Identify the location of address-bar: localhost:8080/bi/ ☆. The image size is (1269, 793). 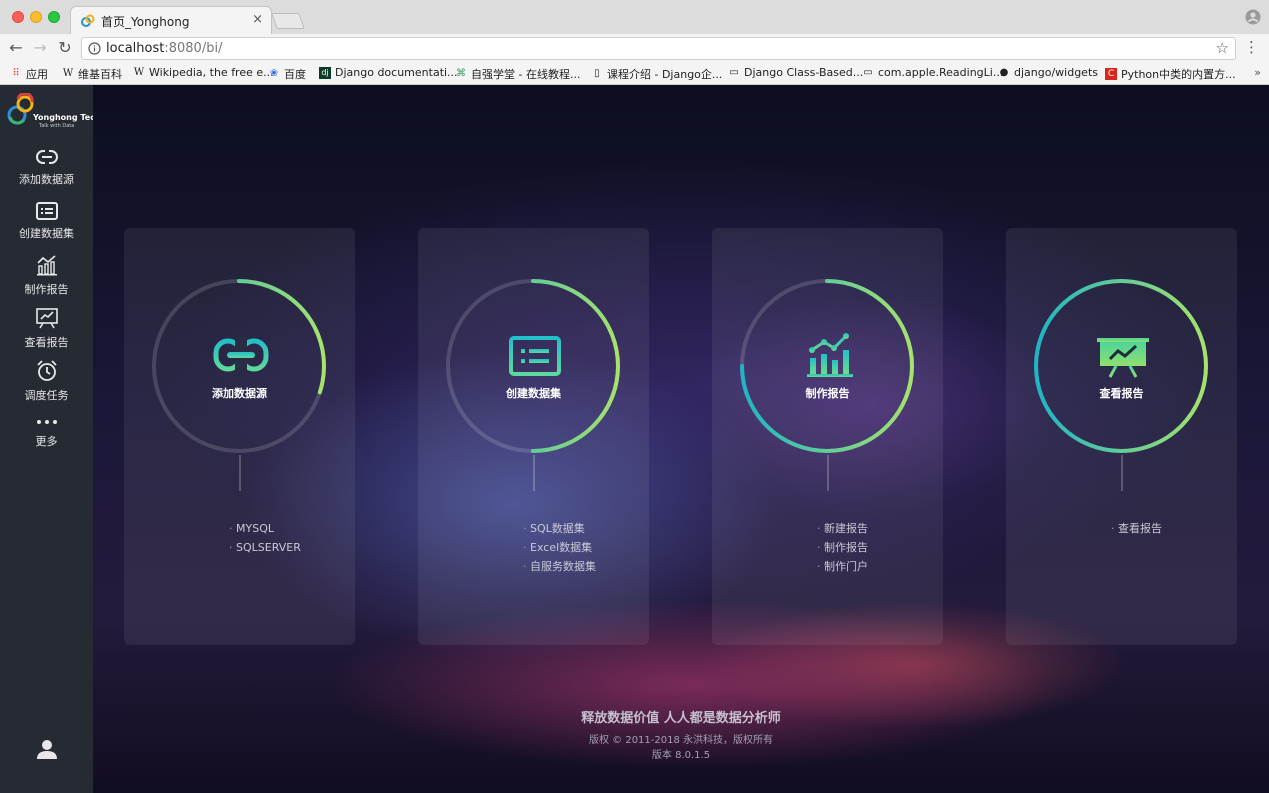
(658, 48).